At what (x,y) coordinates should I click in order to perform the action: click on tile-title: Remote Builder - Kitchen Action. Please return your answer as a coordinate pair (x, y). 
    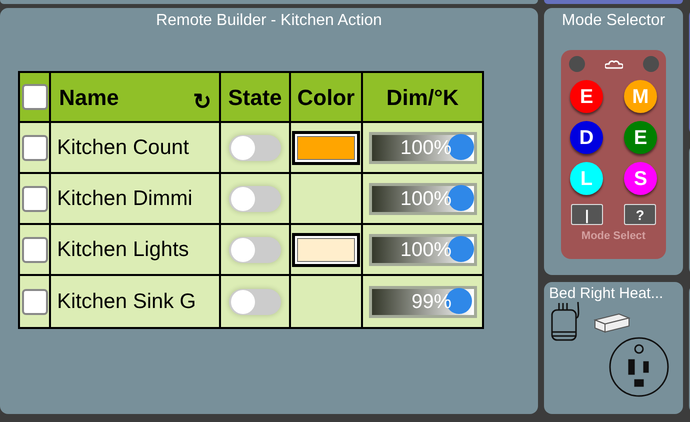
    Looking at the image, I should click on (269, 21).